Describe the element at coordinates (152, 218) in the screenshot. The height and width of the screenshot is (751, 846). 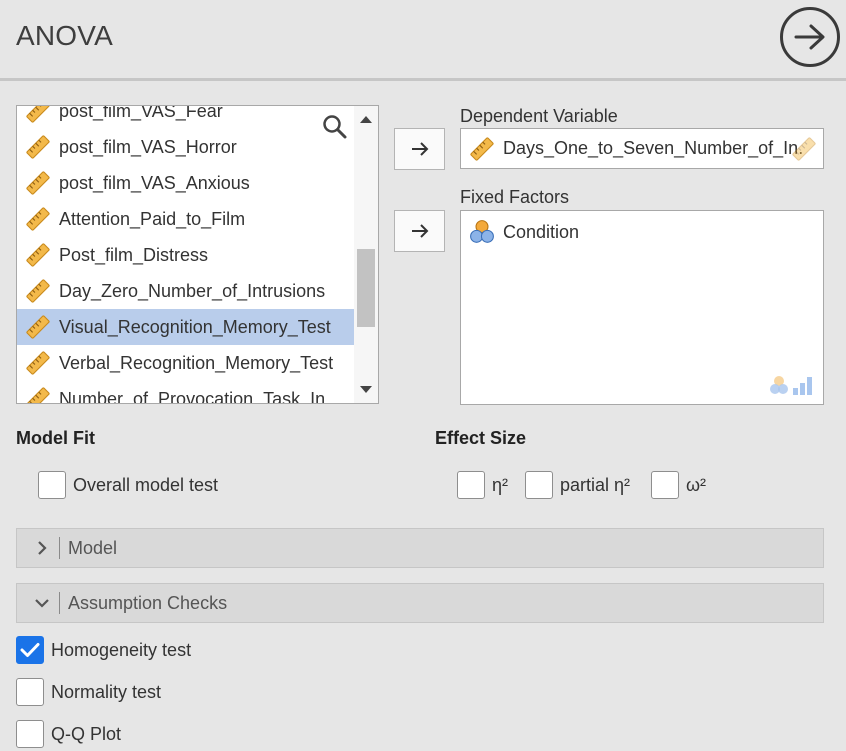
I see `variable-label: Attention_Paid_to_Film` at that location.